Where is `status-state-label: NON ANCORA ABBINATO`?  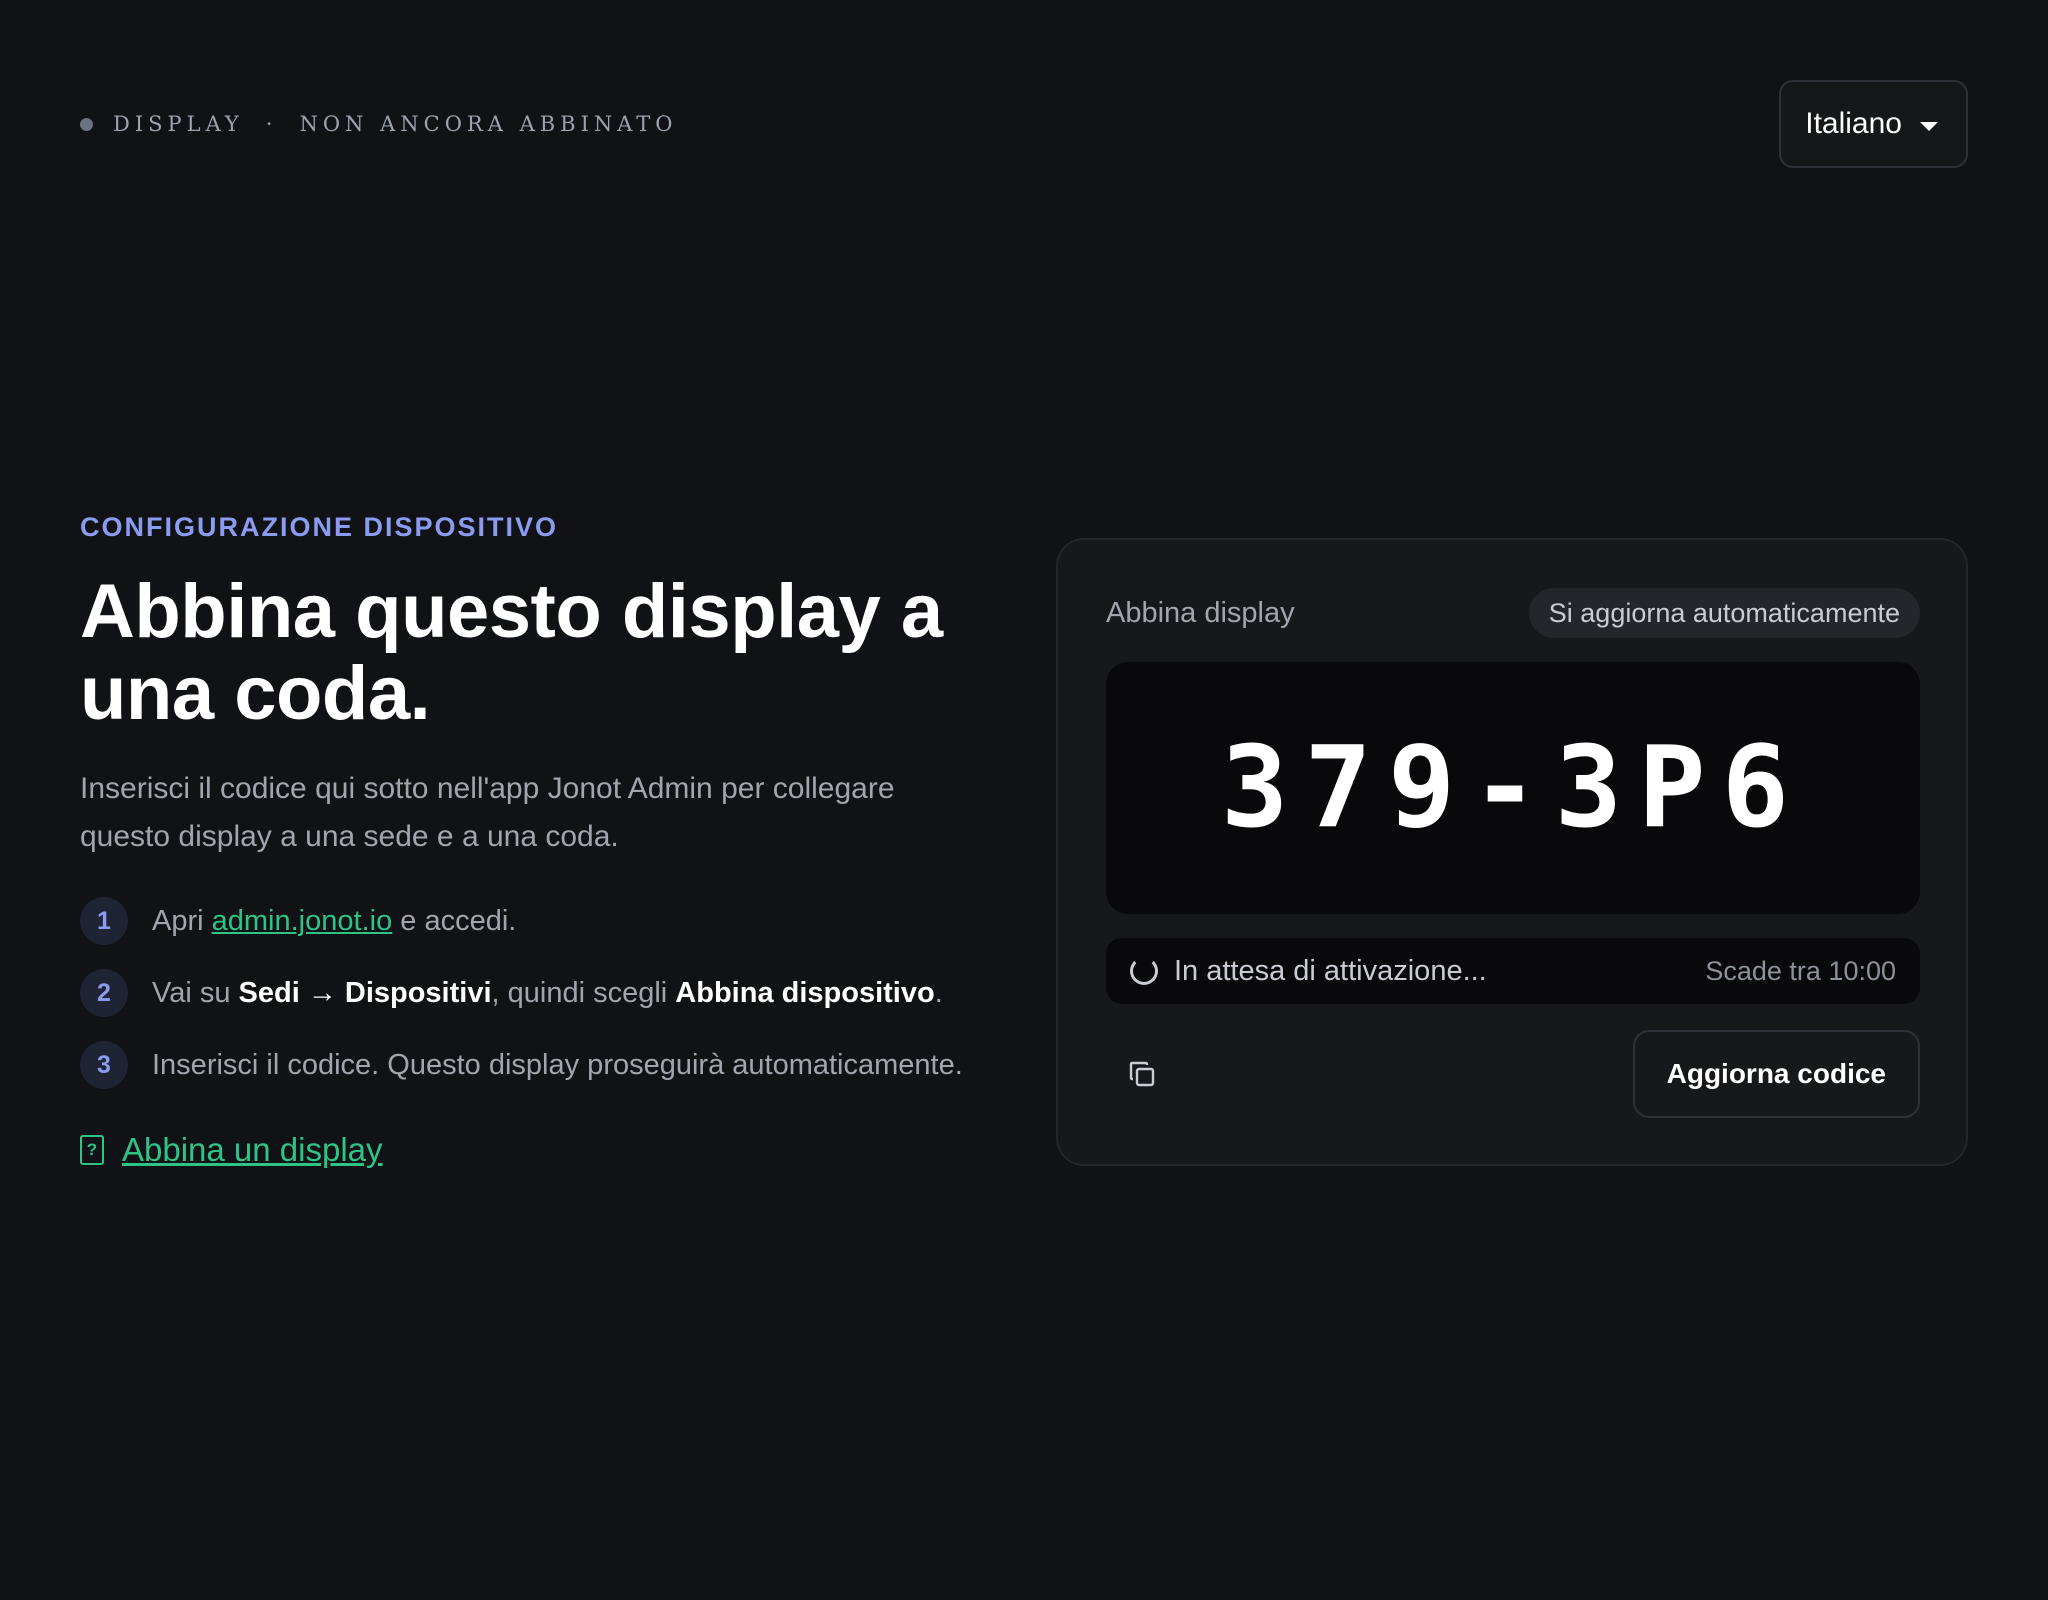 status-state-label: NON ANCORA ABBINATO is located at coordinates (488, 124).